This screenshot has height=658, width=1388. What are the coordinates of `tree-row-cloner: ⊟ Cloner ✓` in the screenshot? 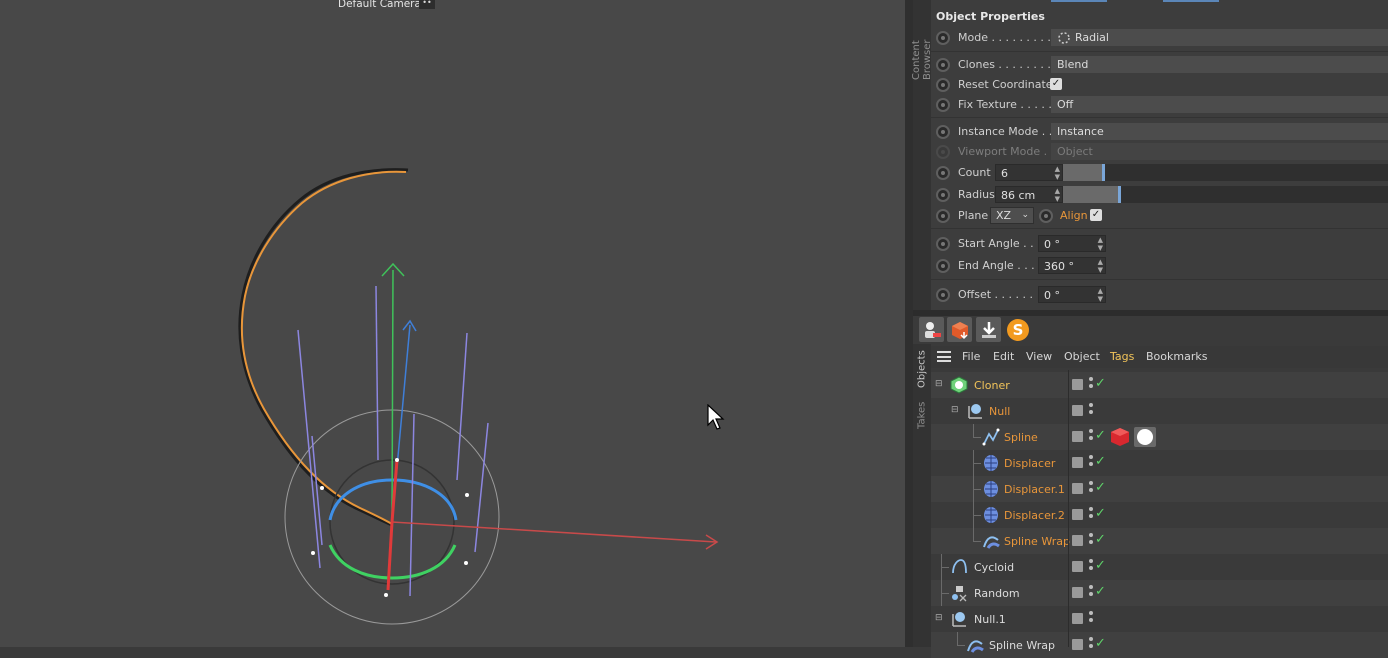 It's located at (1159, 385).